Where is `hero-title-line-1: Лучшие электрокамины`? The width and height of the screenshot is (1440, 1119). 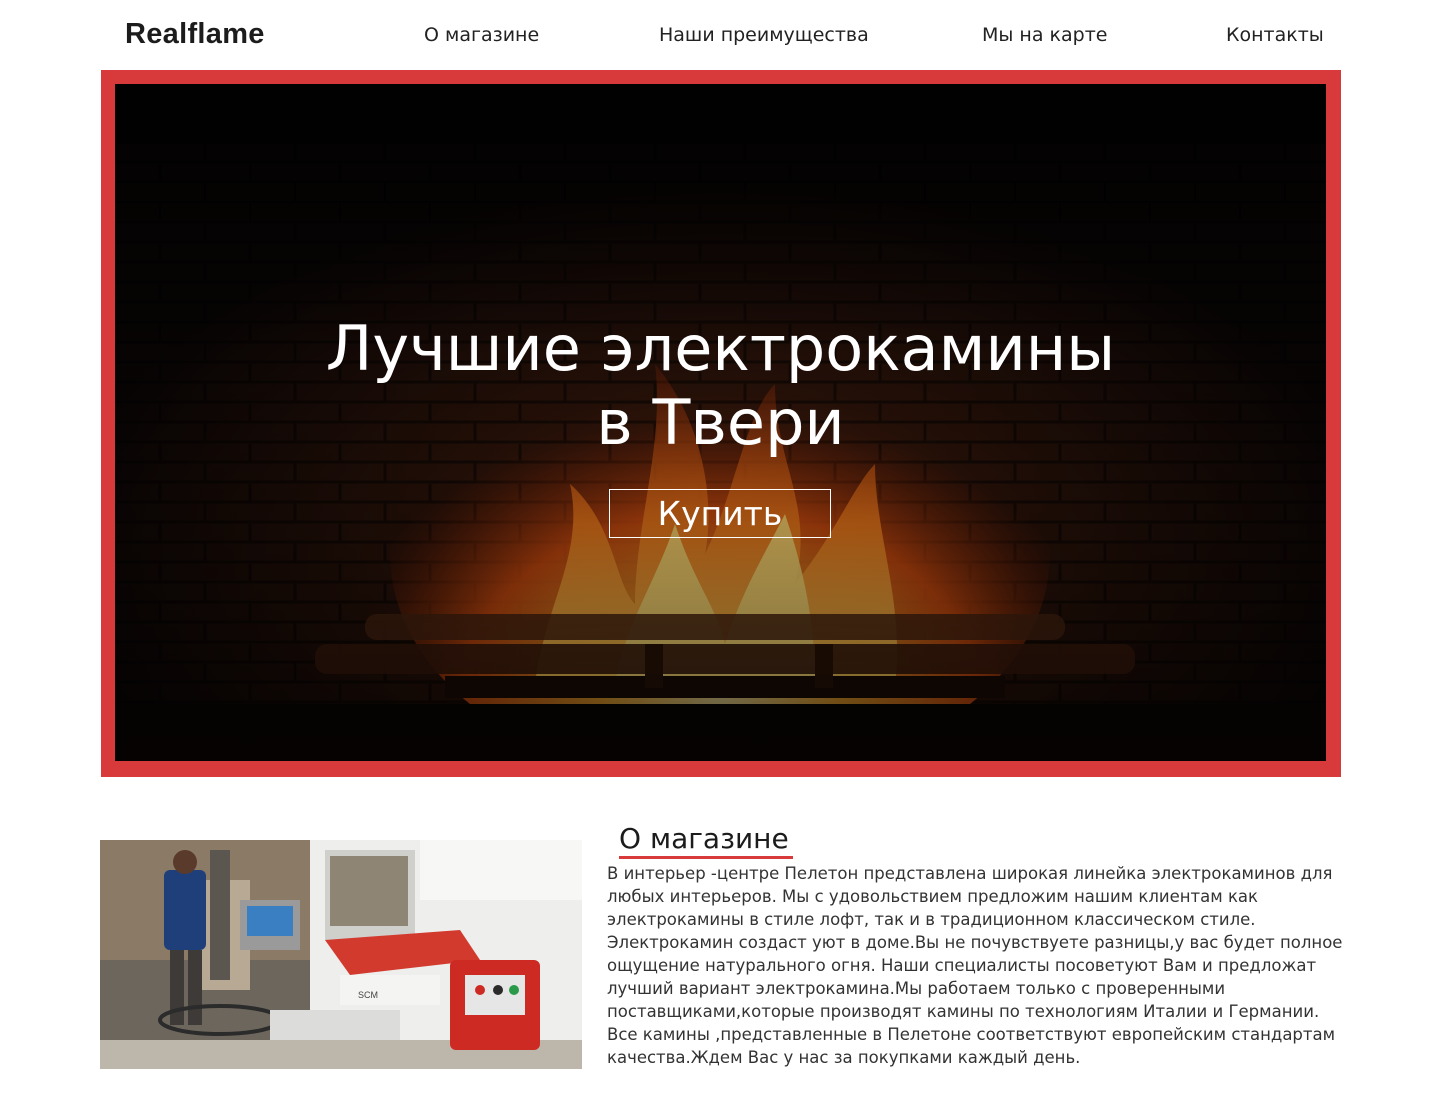
hero-title-line-1: Лучшие электрокамины is located at coordinates (720, 348).